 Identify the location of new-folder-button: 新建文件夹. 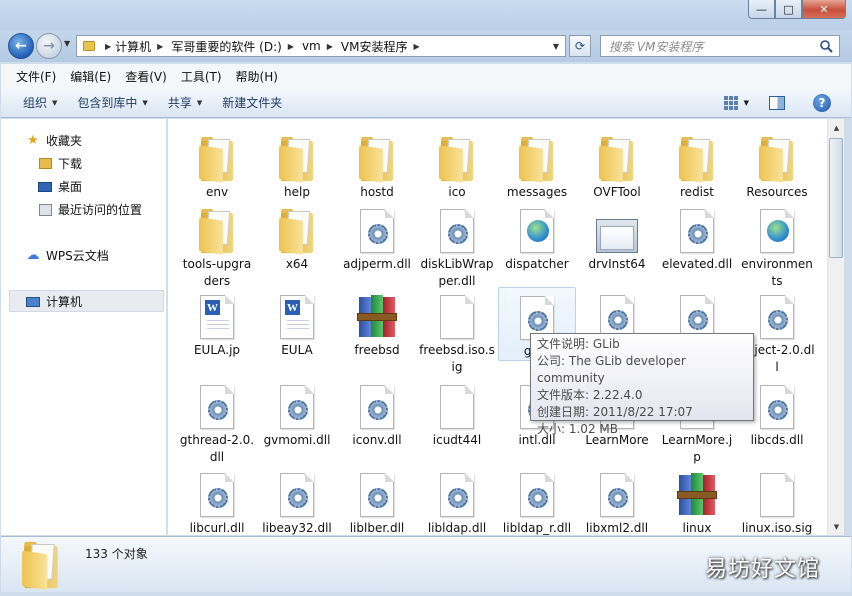
(254, 102).